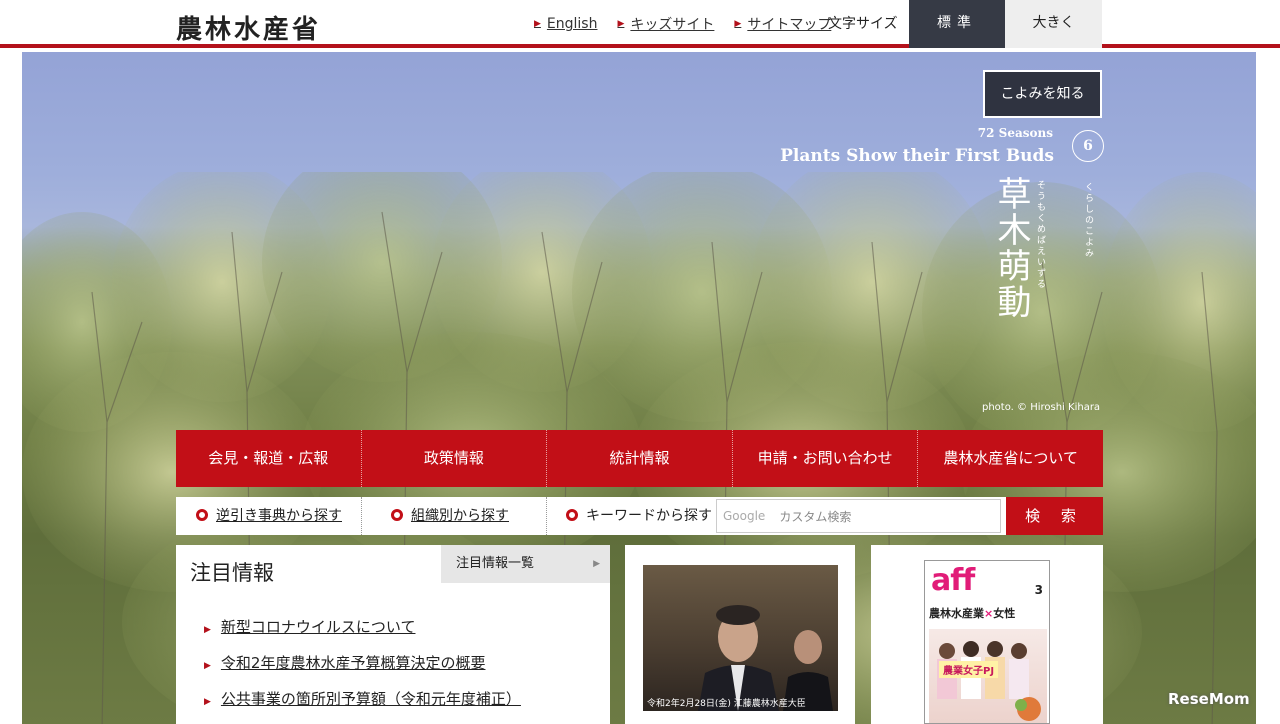 This screenshot has width=1280, height=724. I want to click on magazine-group-photo: 農業女子PJ, so click(988, 676).